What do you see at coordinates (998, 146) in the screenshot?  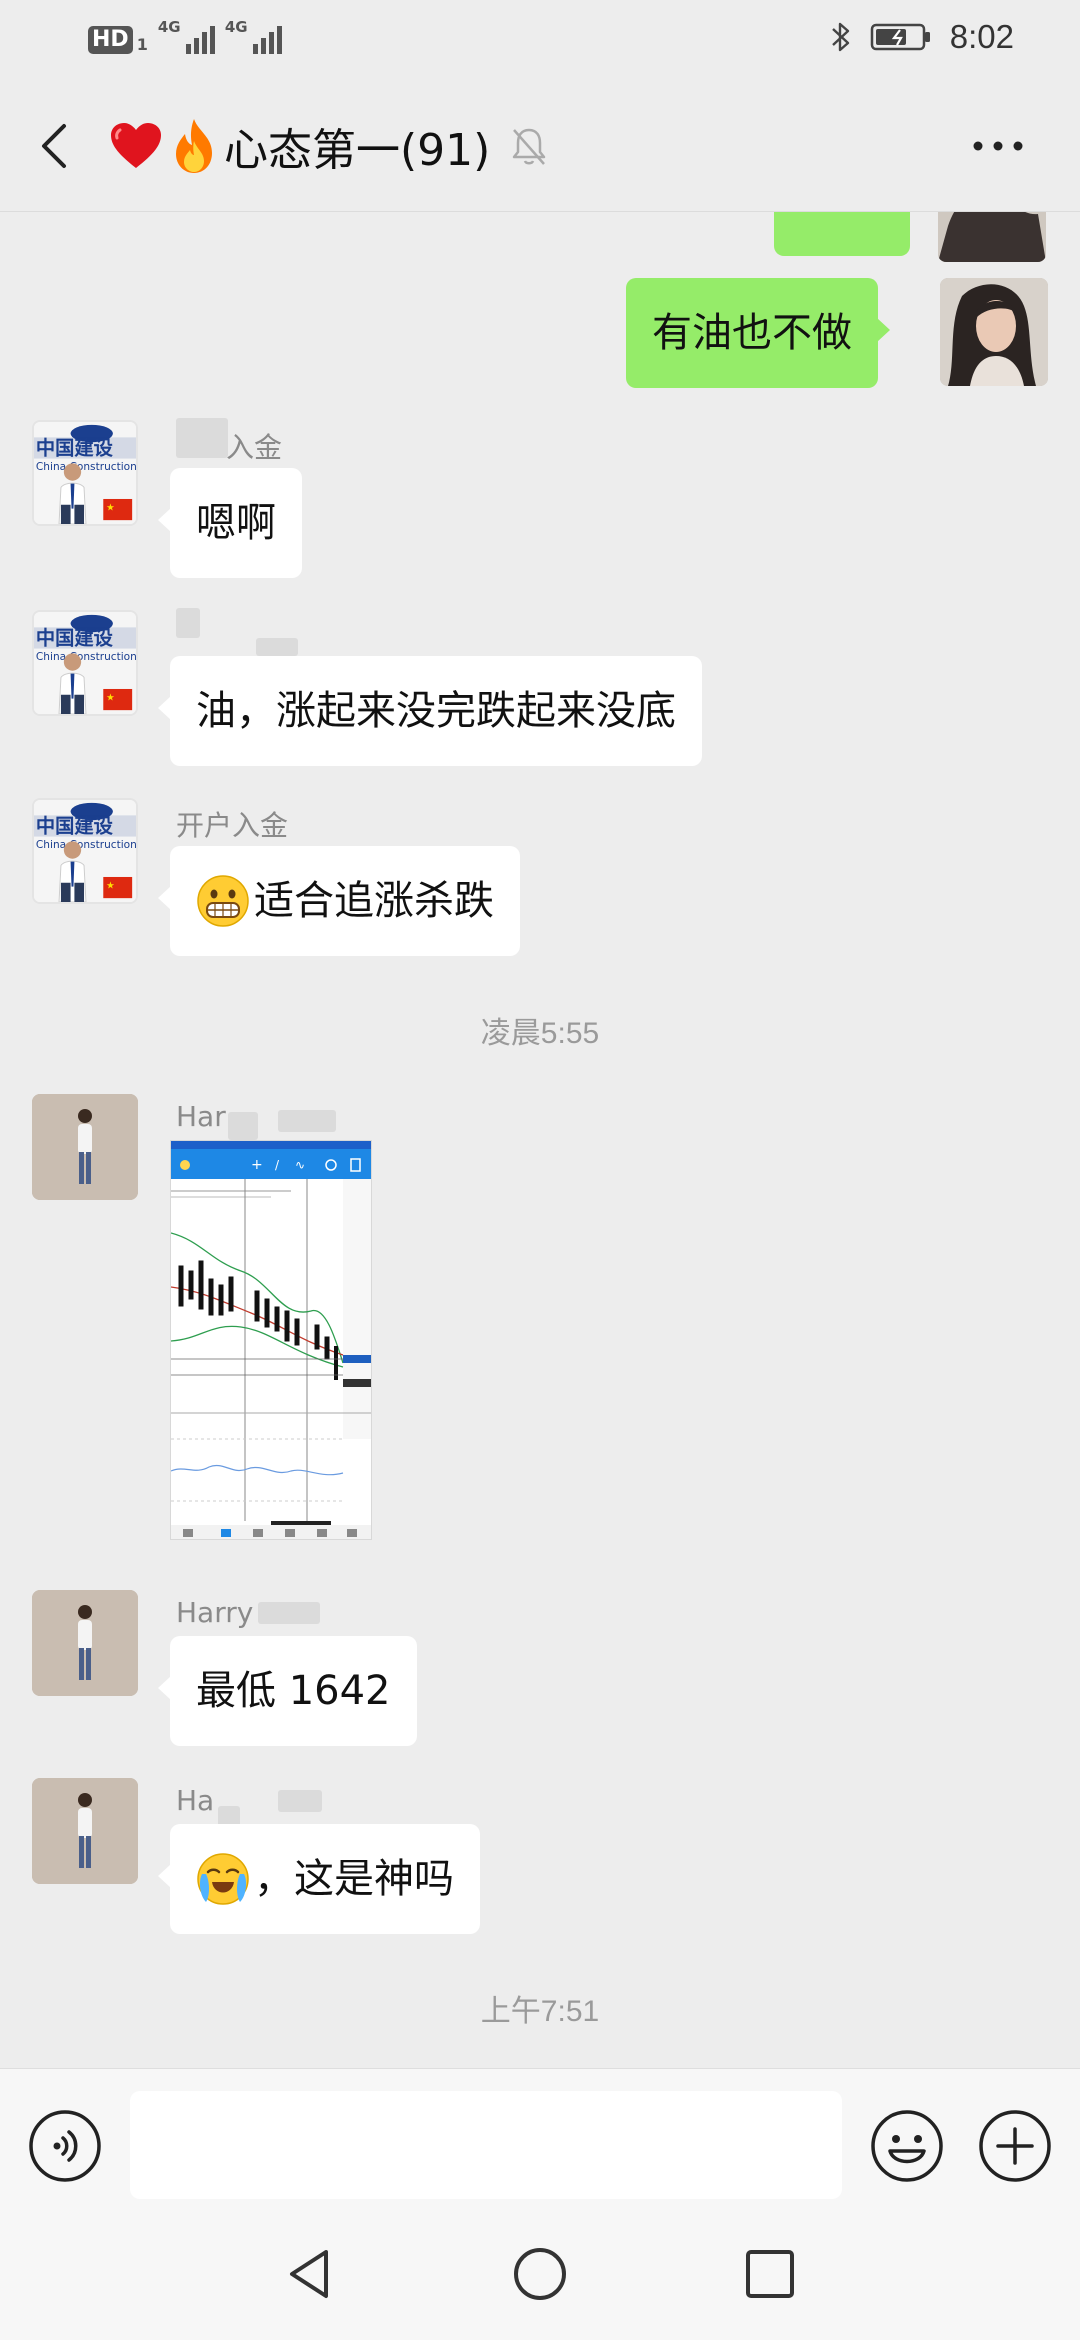 I see `more-dots-icon` at bounding box center [998, 146].